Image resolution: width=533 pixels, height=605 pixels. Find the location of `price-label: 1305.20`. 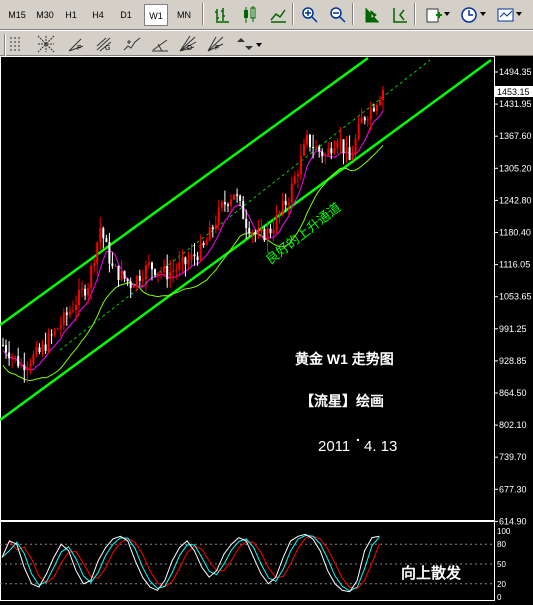

price-label: 1305.20 is located at coordinates (515, 168).